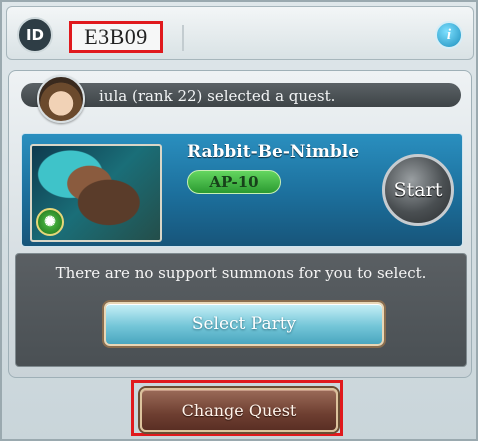 The height and width of the screenshot is (441, 478). I want to click on notice-text: iula (rank 22) selected a quest., so click(217, 96).